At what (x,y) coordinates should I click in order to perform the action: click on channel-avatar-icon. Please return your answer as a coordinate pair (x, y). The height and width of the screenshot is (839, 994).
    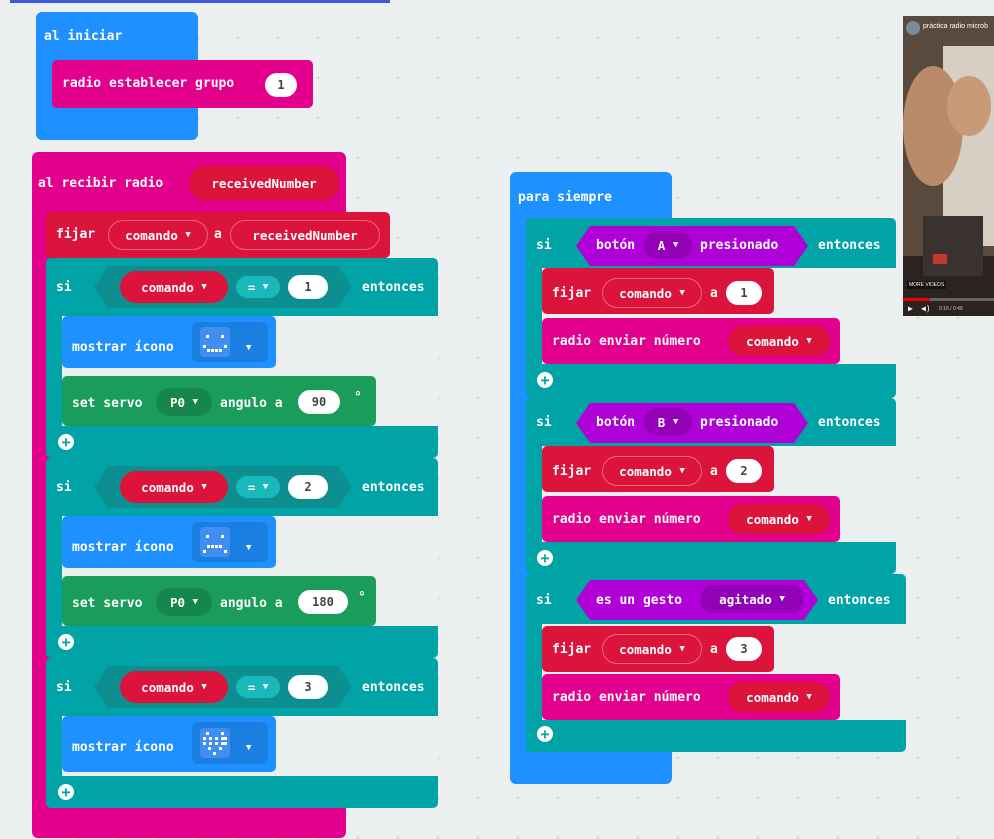
    Looking at the image, I should click on (913, 28).